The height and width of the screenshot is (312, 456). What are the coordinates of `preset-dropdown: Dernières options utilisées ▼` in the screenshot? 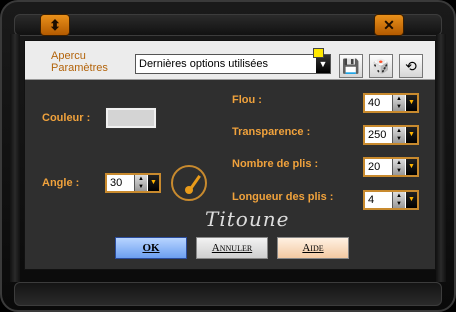 It's located at (233, 64).